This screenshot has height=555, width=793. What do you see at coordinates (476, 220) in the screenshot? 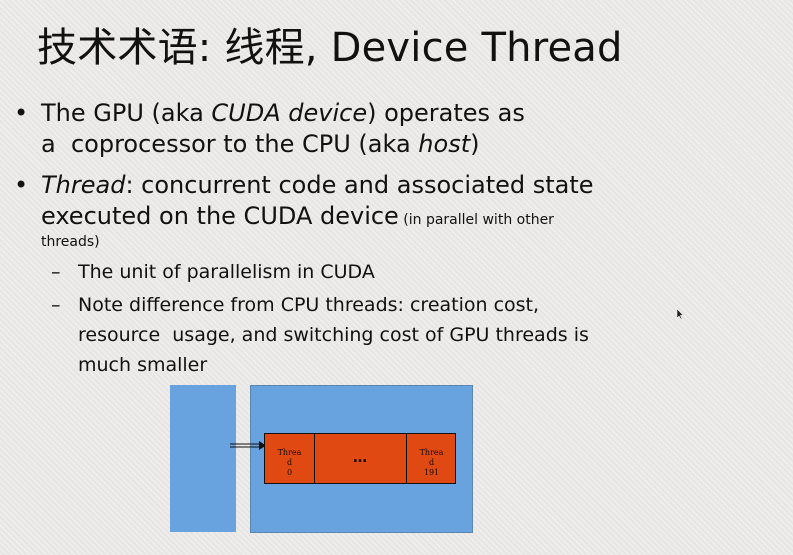
I see `small-note: (in parallel with other` at bounding box center [476, 220].